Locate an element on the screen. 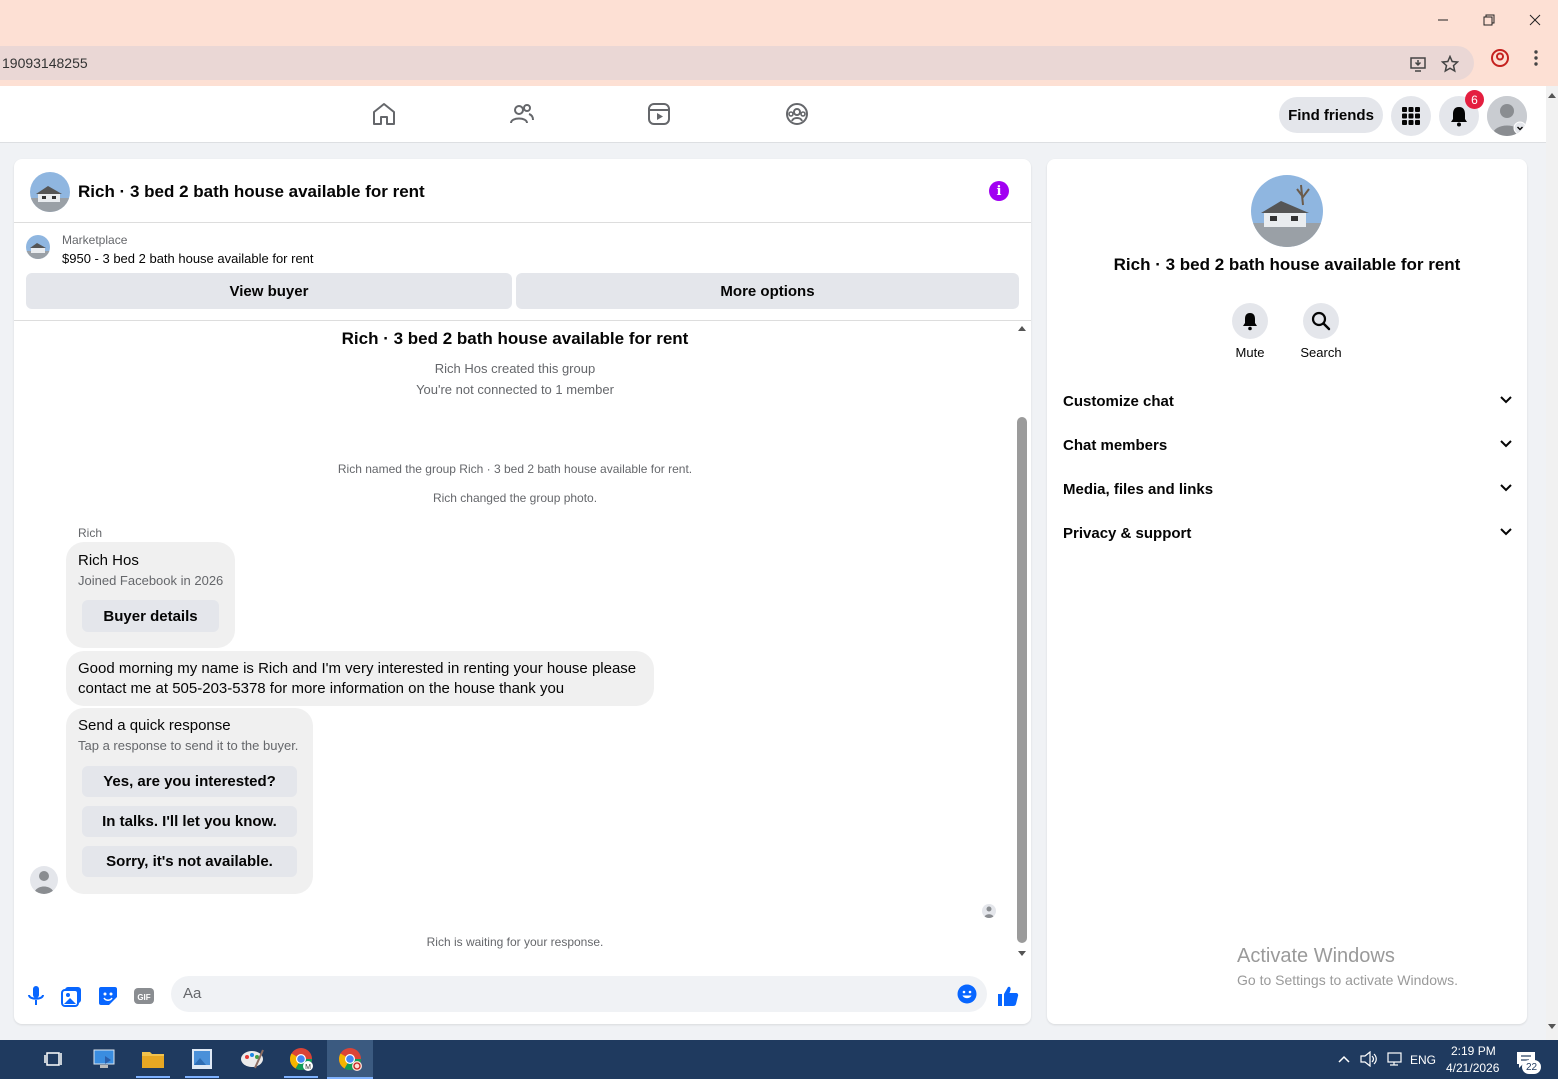  emoji-icon is located at coordinates (967, 994).